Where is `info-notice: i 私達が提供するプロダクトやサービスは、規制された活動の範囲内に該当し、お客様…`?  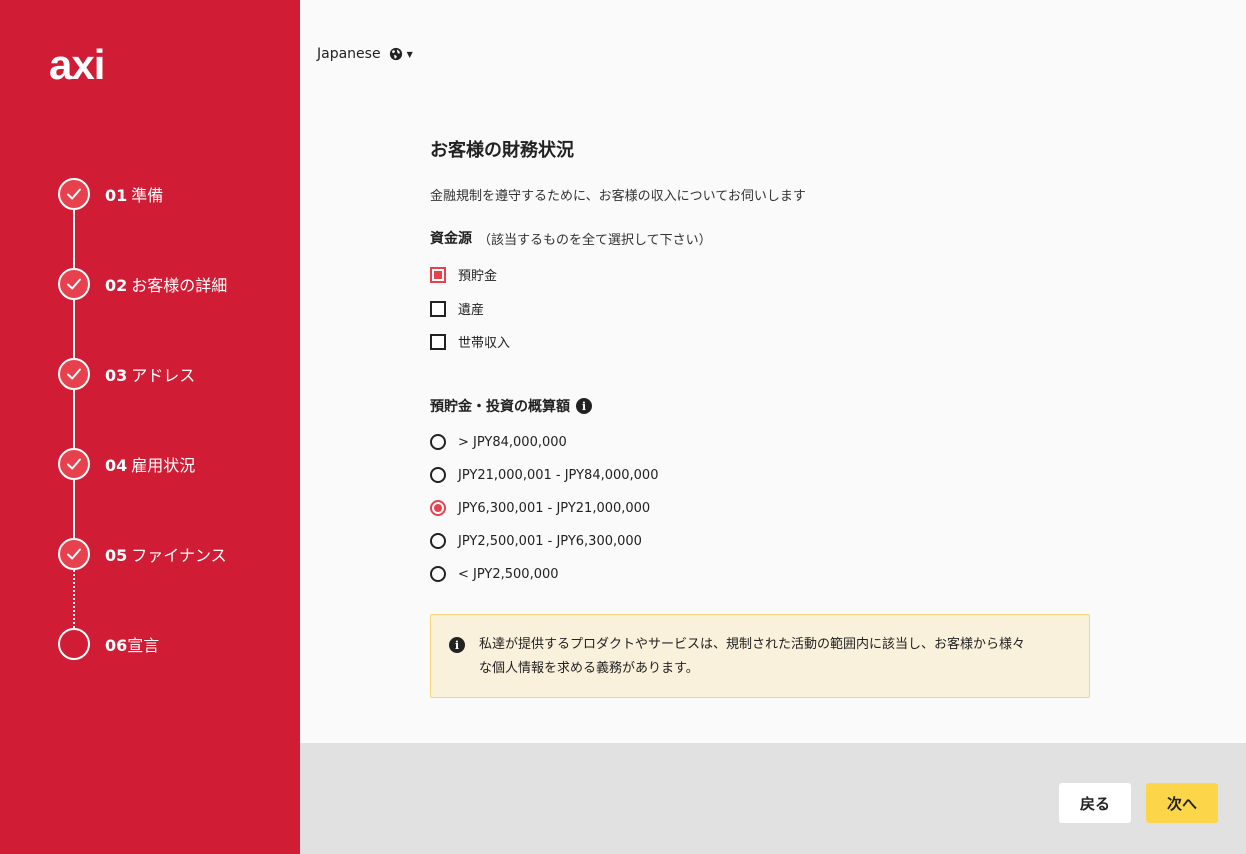
info-notice: i 私達が提供するプロダクトやサービスは、規制された活動の範囲内に該当し、お客様… is located at coordinates (760, 656).